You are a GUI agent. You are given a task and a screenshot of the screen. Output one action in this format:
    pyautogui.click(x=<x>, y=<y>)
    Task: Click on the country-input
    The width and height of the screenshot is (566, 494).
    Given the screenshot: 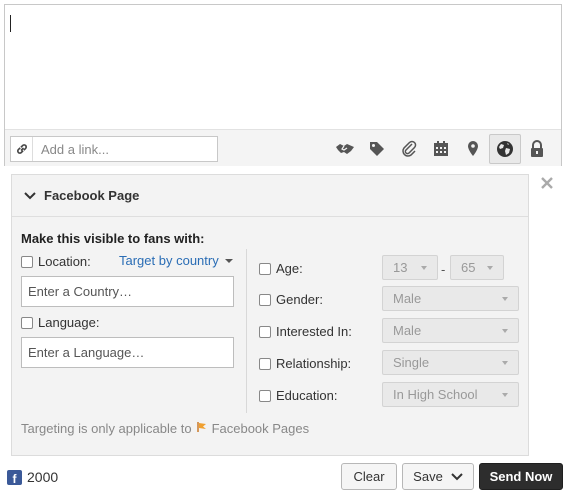 What is the action you would take?
    pyautogui.click(x=127, y=291)
    